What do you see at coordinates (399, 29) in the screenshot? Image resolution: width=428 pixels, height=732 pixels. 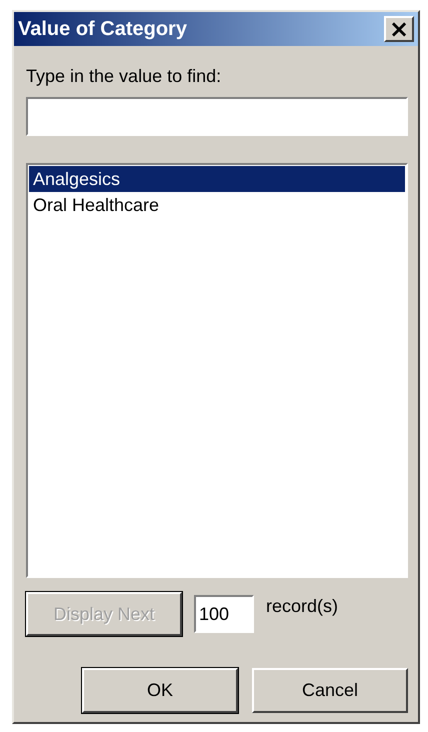 I see `close-button: ×` at bounding box center [399, 29].